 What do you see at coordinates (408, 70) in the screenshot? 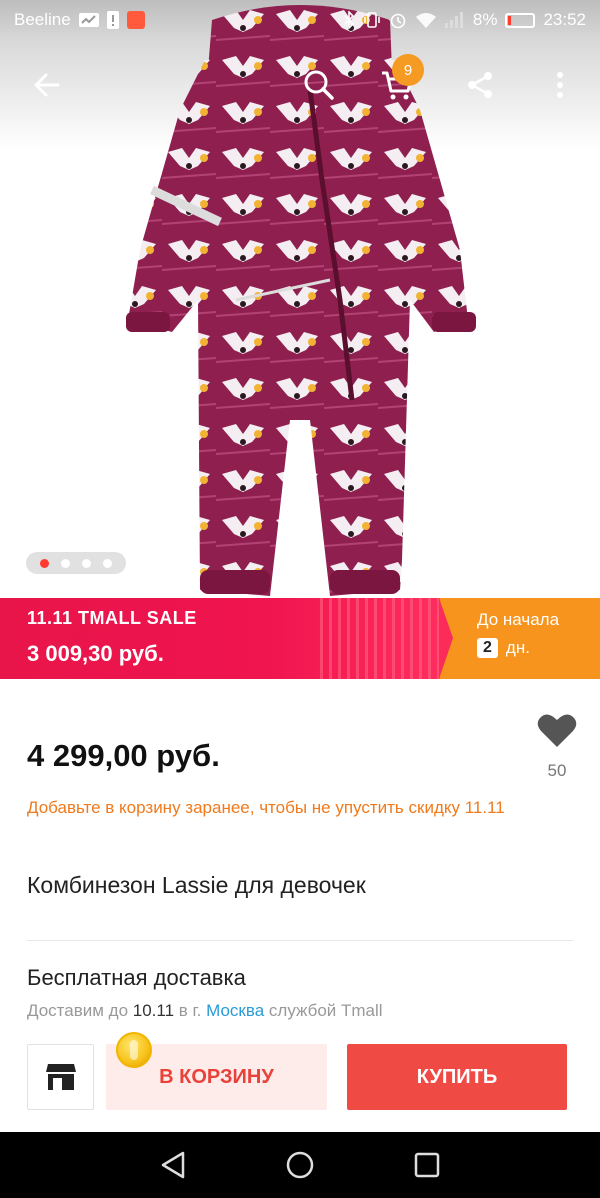
I see `cart-count-badge: 9` at bounding box center [408, 70].